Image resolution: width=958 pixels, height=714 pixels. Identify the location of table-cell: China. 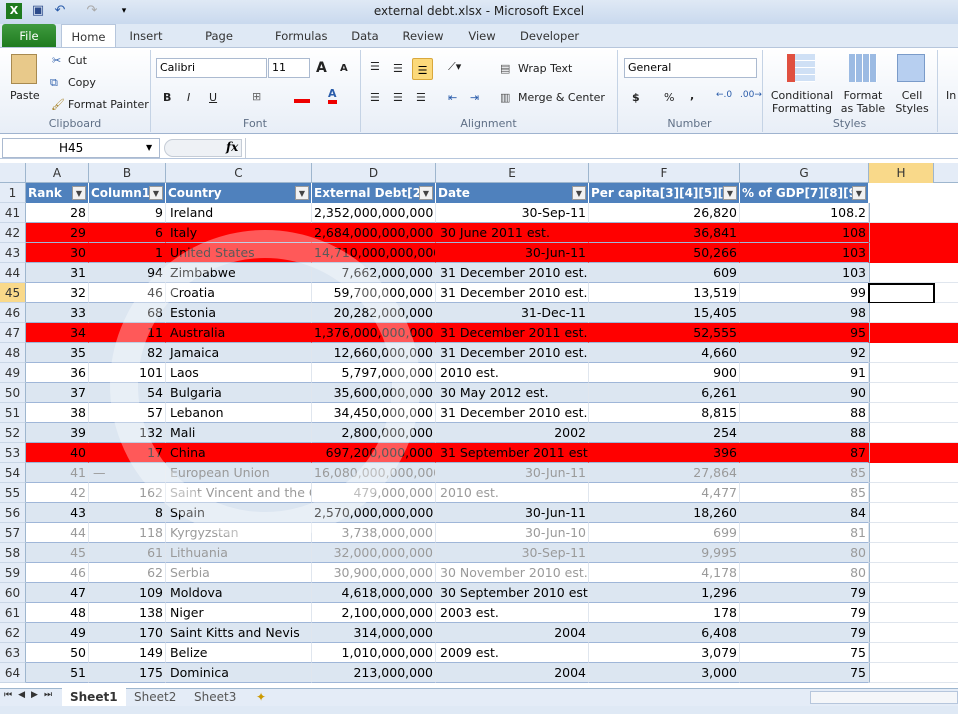
(239, 453).